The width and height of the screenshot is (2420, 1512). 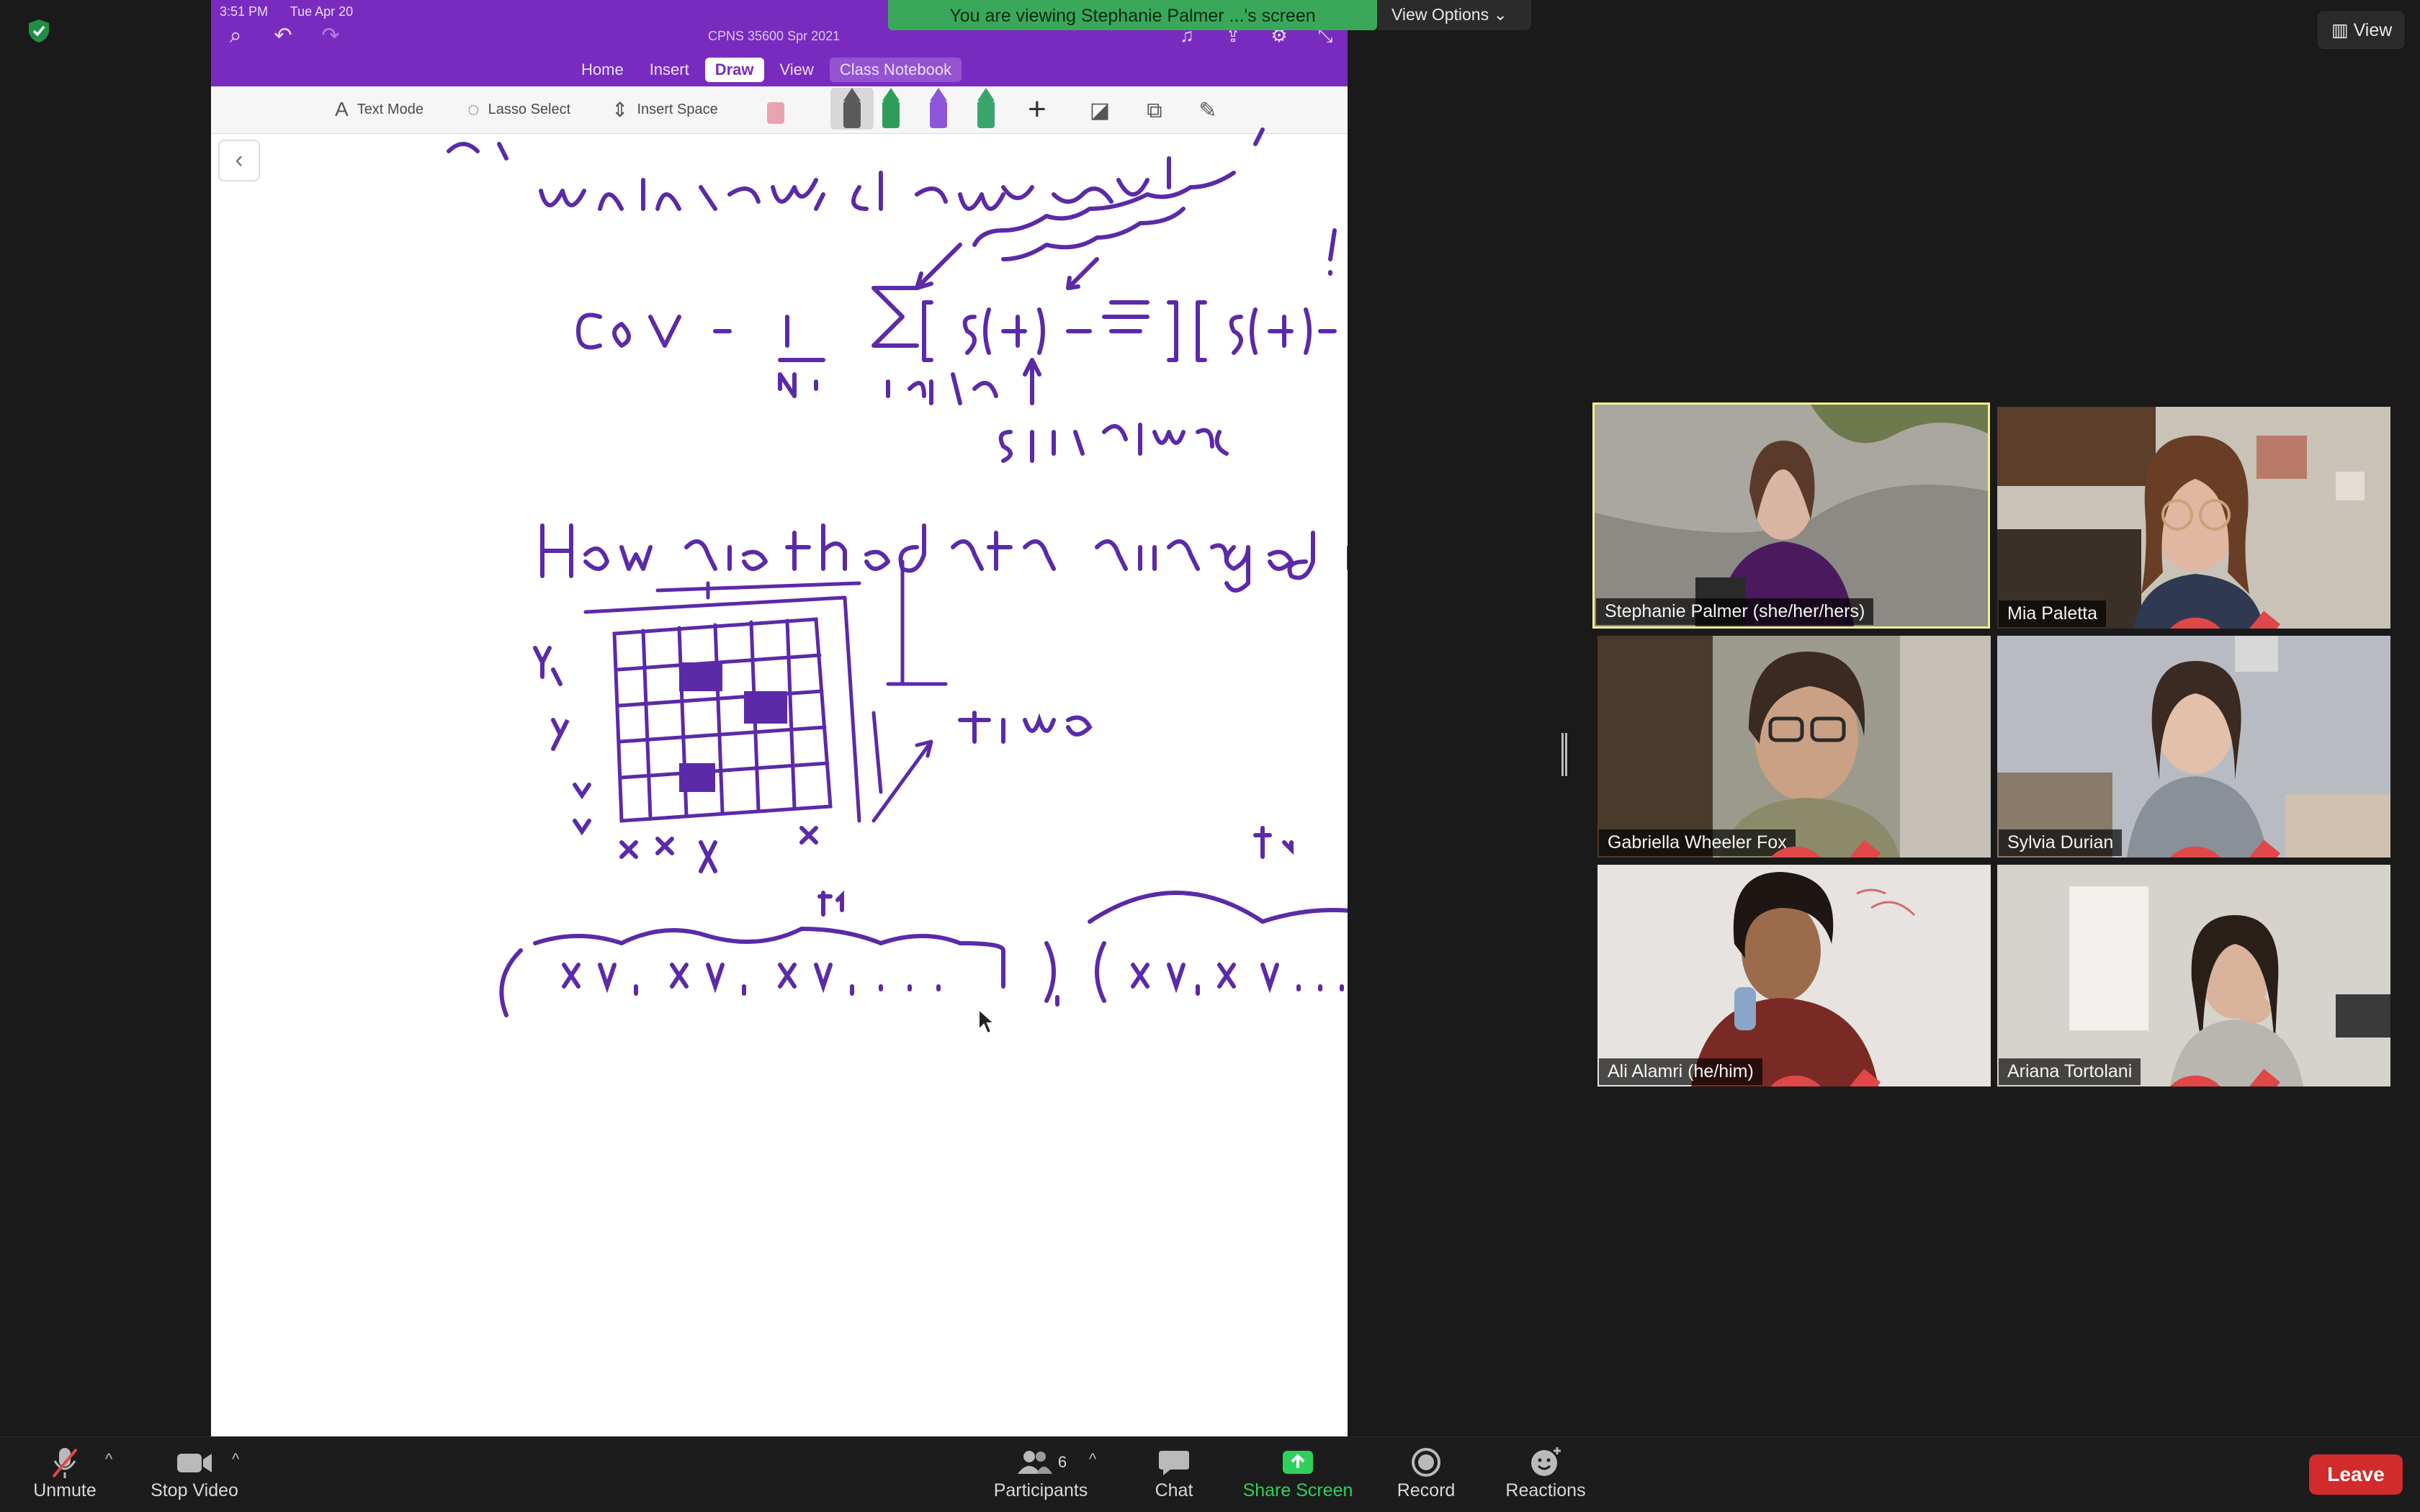 What do you see at coordinates (38, 31) in the screenshot?
I see `security-shield-icon` at bounding box center [38, 31].